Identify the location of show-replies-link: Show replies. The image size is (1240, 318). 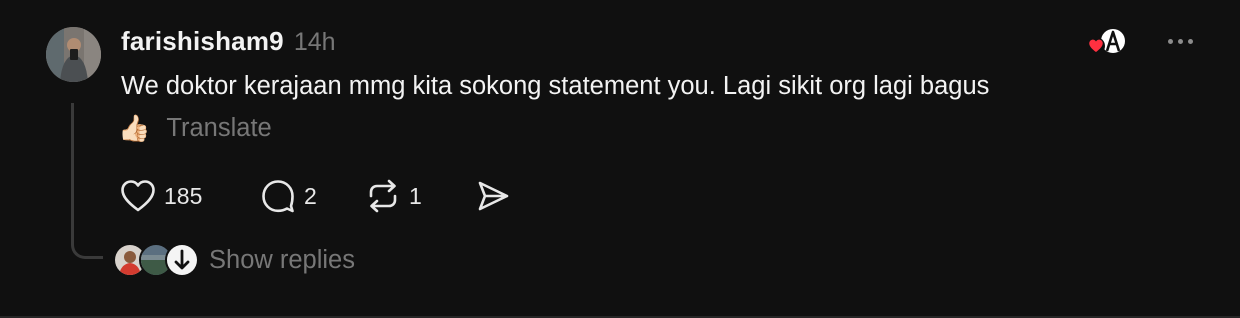
(282, 260).